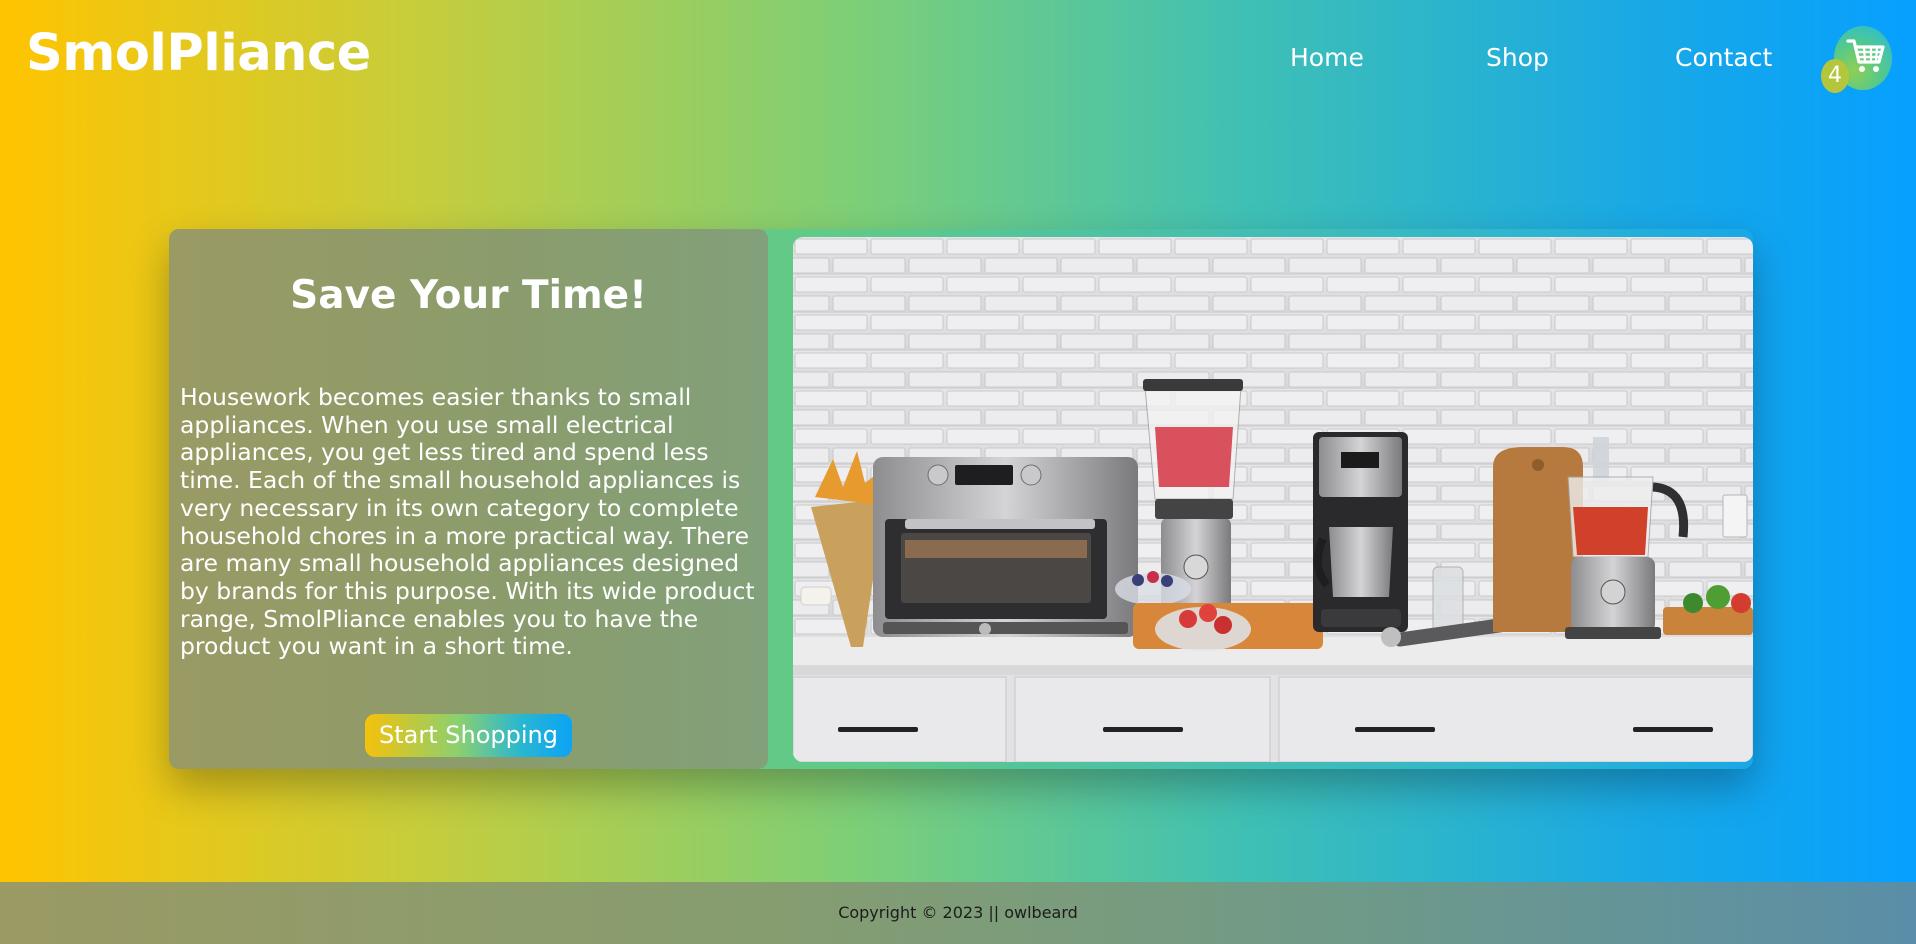 This screenshot has width=1916, height=944. I want to click on nav-contact-link: Contact, so click(1723, 58).